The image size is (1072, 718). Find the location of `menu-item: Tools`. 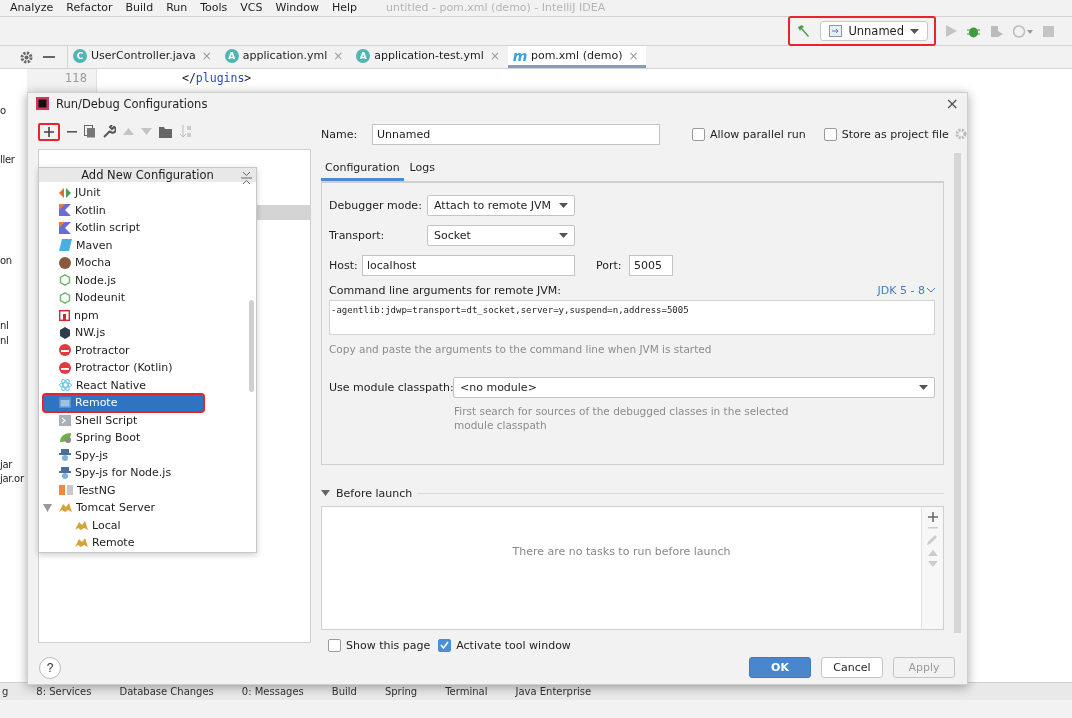

menu-item: Tools is located at coordinates (214, 8).